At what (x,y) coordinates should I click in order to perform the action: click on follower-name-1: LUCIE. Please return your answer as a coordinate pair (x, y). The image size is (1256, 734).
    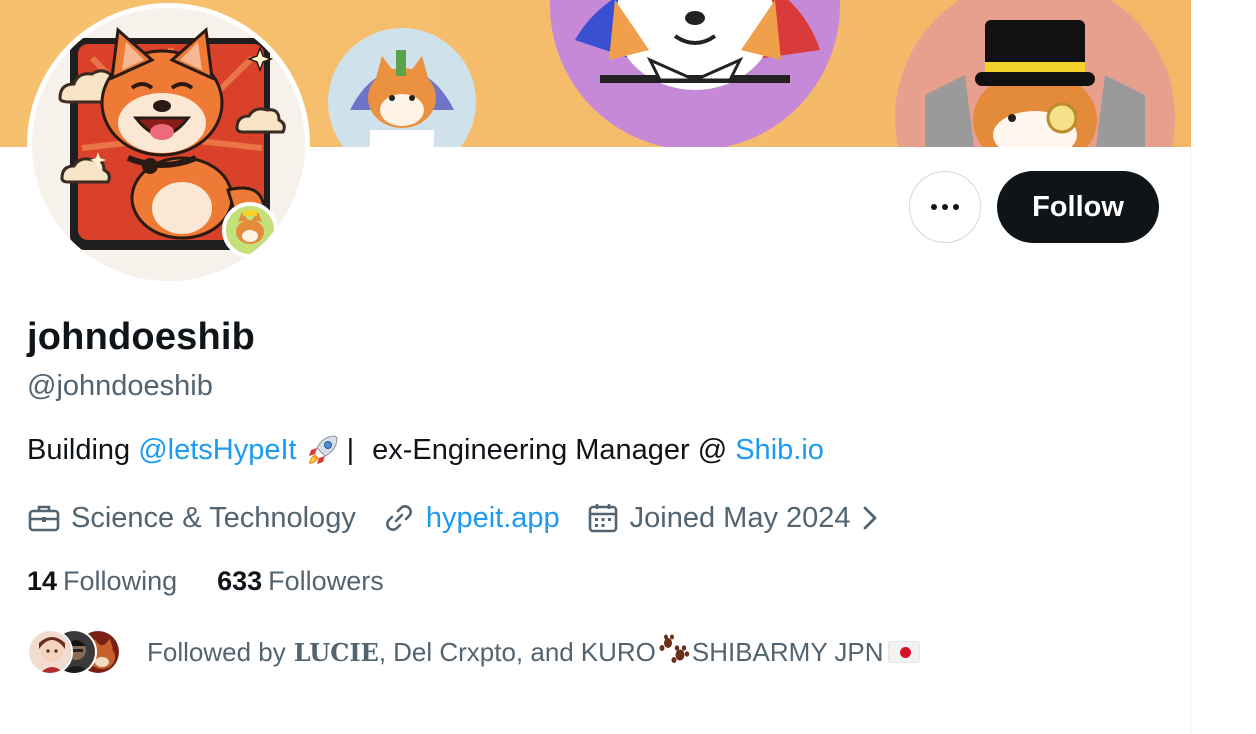
    Looking at the image, I should click on (336, 652).